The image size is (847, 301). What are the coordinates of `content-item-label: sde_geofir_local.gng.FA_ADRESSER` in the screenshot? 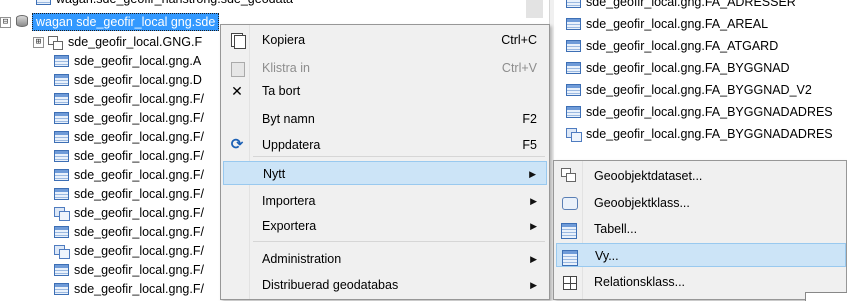 It's located at (691, 4).